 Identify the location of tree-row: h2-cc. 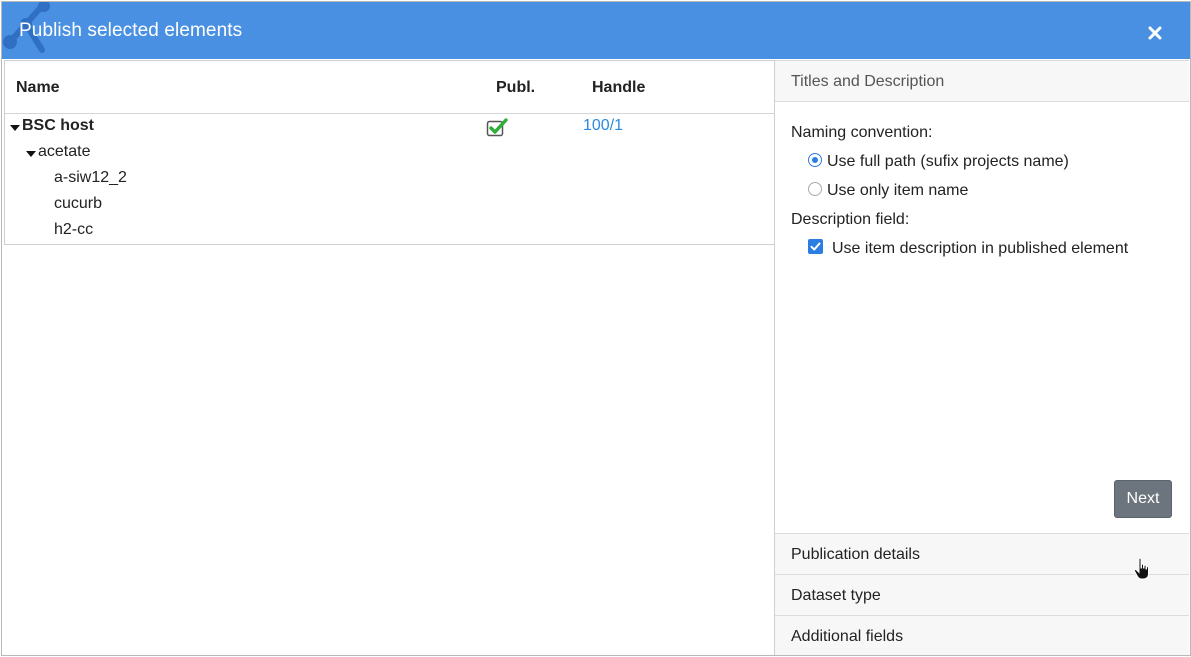
(389, 231).